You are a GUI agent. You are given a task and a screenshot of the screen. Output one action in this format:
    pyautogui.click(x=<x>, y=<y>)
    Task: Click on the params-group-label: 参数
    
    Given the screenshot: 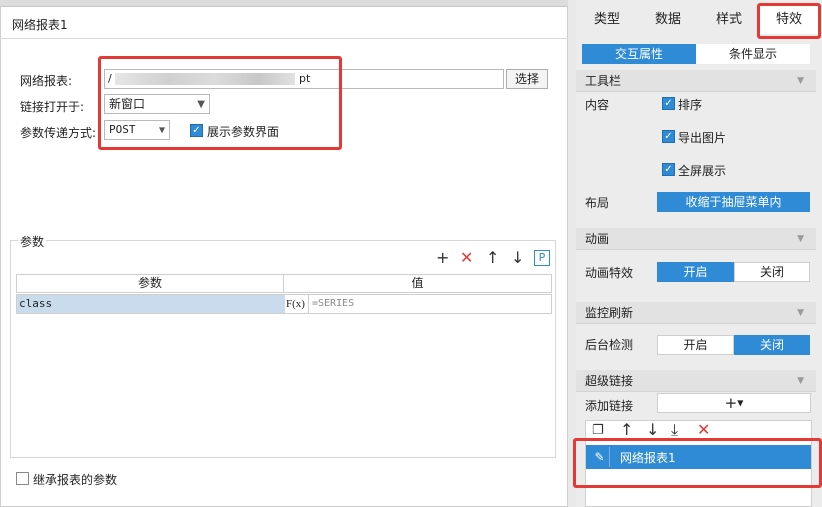 What is the action you would take?
    pyautogui.click(x=32, y=241)
    